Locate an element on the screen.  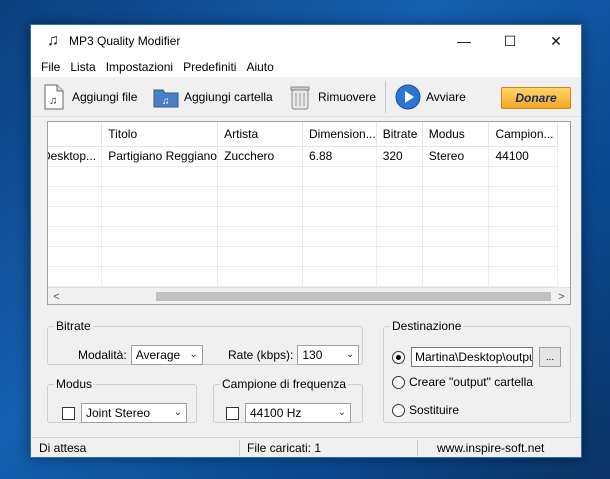
remove-label: Rimuovere is located at coordinates (347, 97).